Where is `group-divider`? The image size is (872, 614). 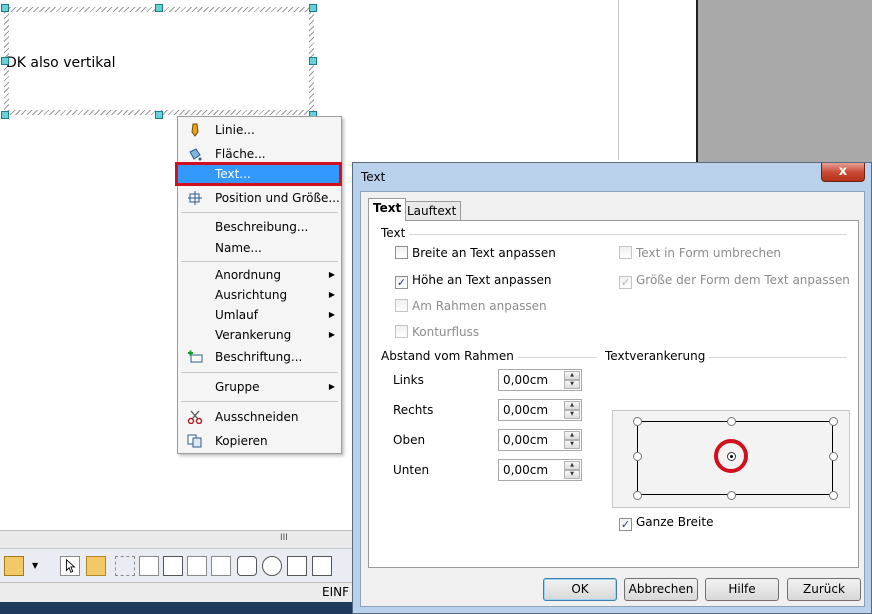
group-divider is located at coordinates (614, 234).